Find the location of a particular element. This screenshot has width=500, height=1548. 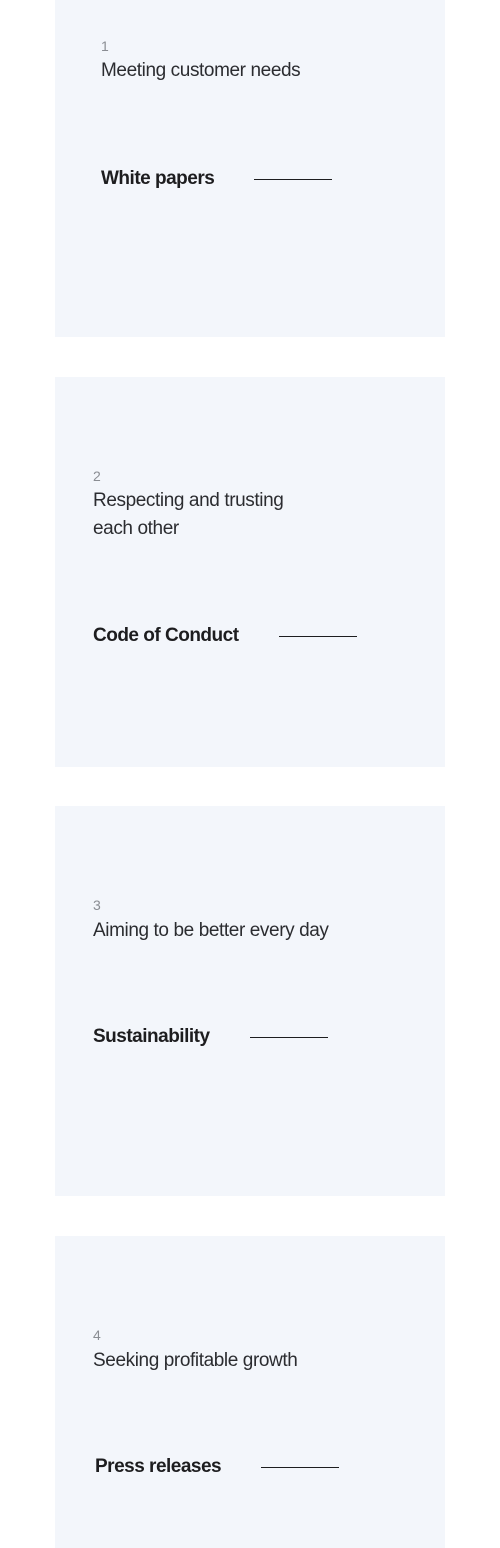

card-heading: Meeting customer needs is located at coordinates (201, 70).